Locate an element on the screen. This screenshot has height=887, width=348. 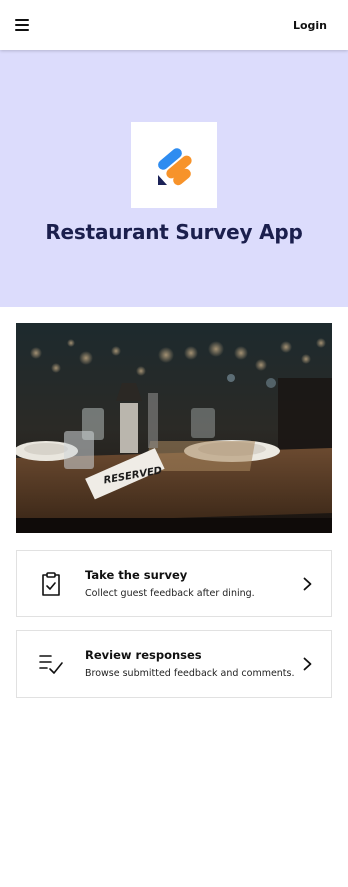
card-title: Take the survey is located at coordinates (136, 574).